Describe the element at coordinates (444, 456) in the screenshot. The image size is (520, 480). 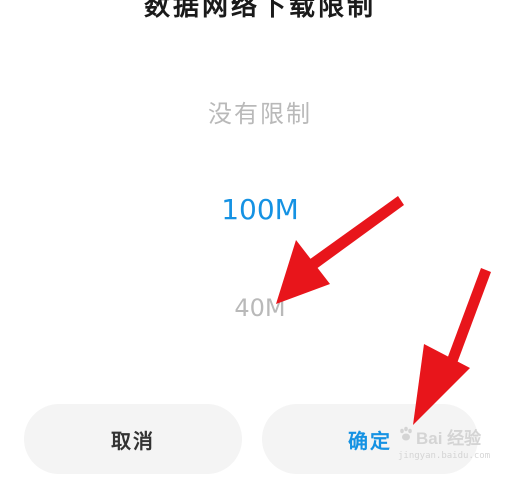
I see `watermark-url: jingyan.baidu.com` at that location.